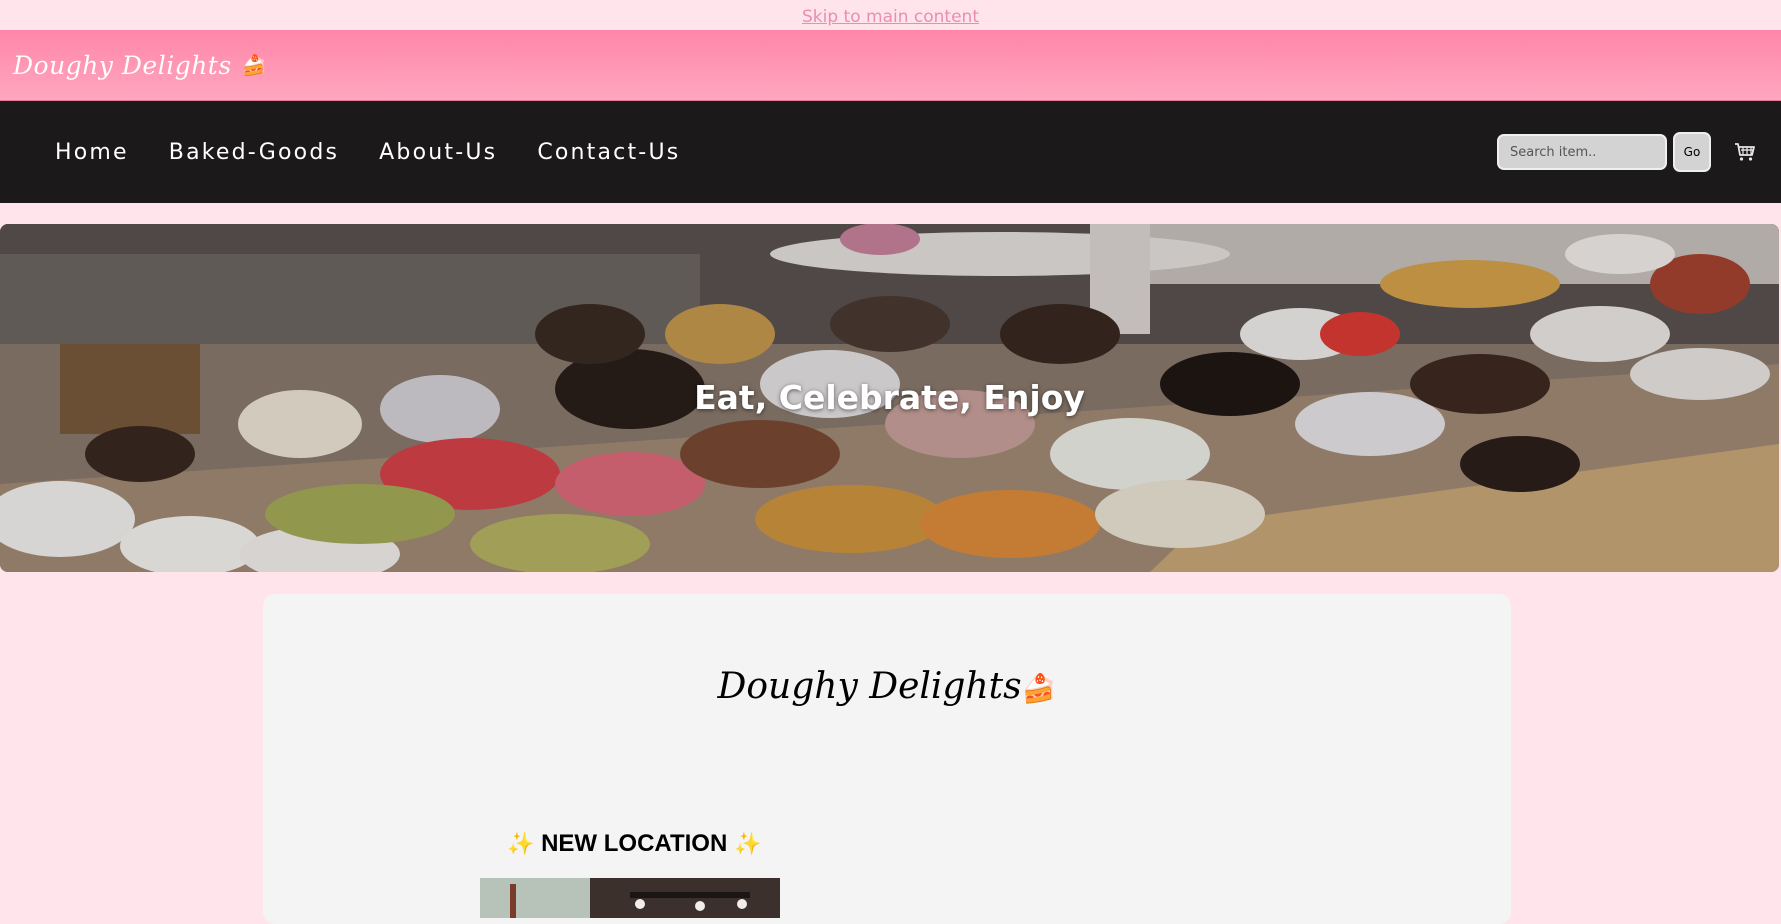  I want to click on nav-links: Home Baked-Goods About-Us Contact-Us, so click(387, 152).